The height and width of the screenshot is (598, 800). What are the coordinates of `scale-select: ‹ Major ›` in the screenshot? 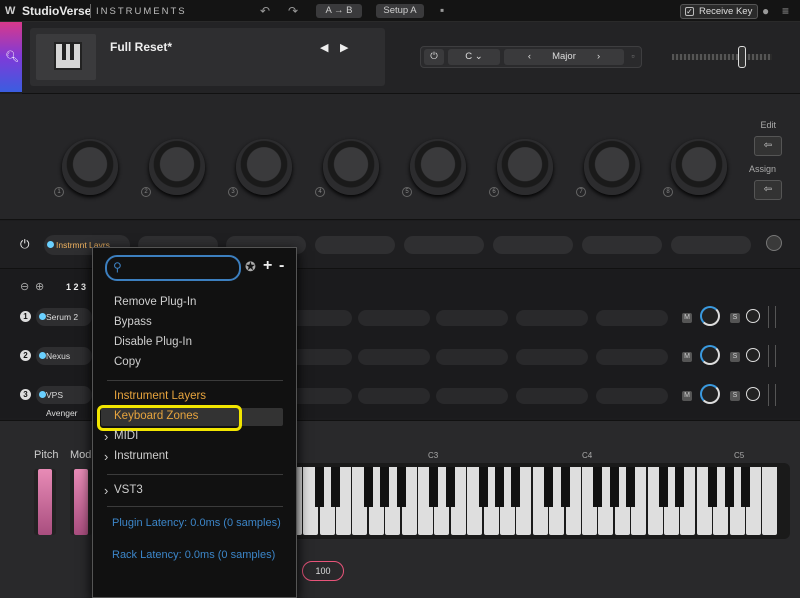 It's located at (564, 57).